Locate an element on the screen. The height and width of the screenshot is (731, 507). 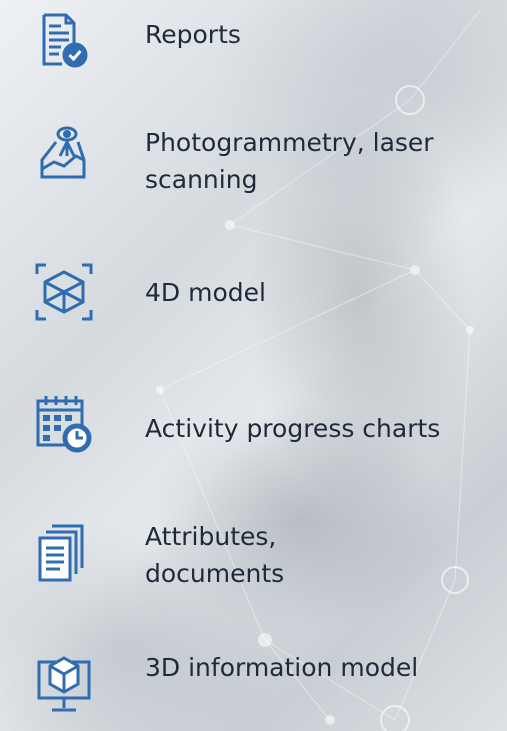
monitor-cube-icon is located at coordinates (64, 684).